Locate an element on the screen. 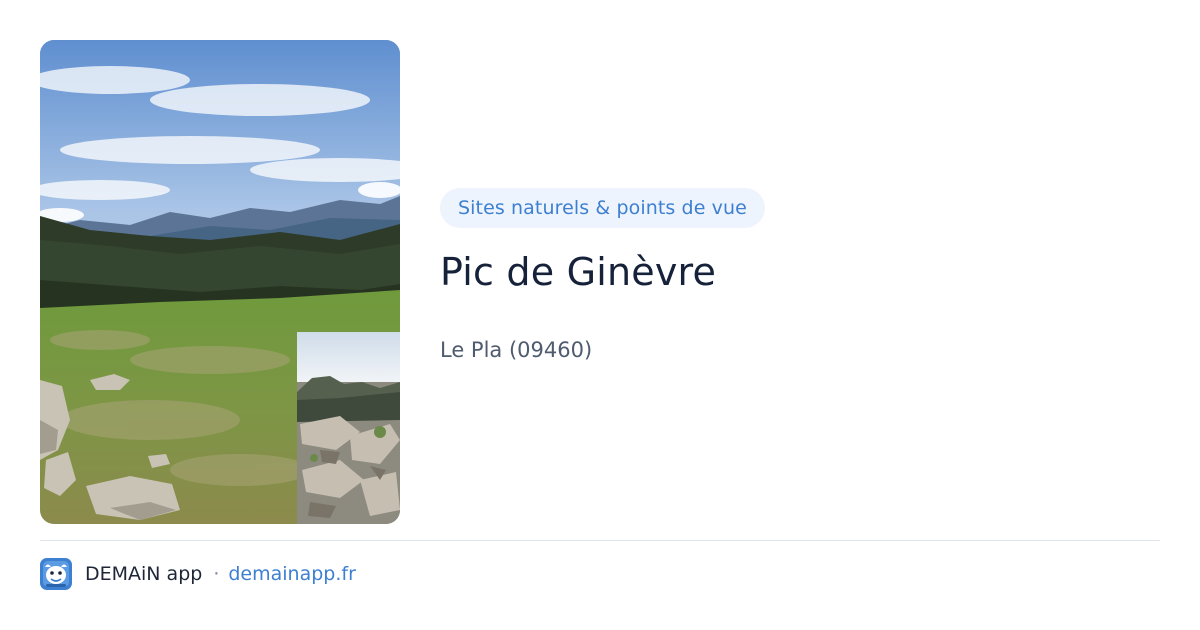 This screenshot has height=630, width=1200. place-title: Pic de Ginèvre is located at coordinates (578, 272).